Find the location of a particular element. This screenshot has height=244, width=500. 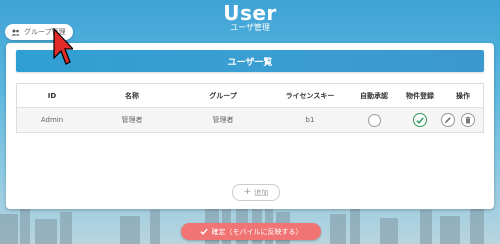

people-icon is located at coordinates (15, 32).